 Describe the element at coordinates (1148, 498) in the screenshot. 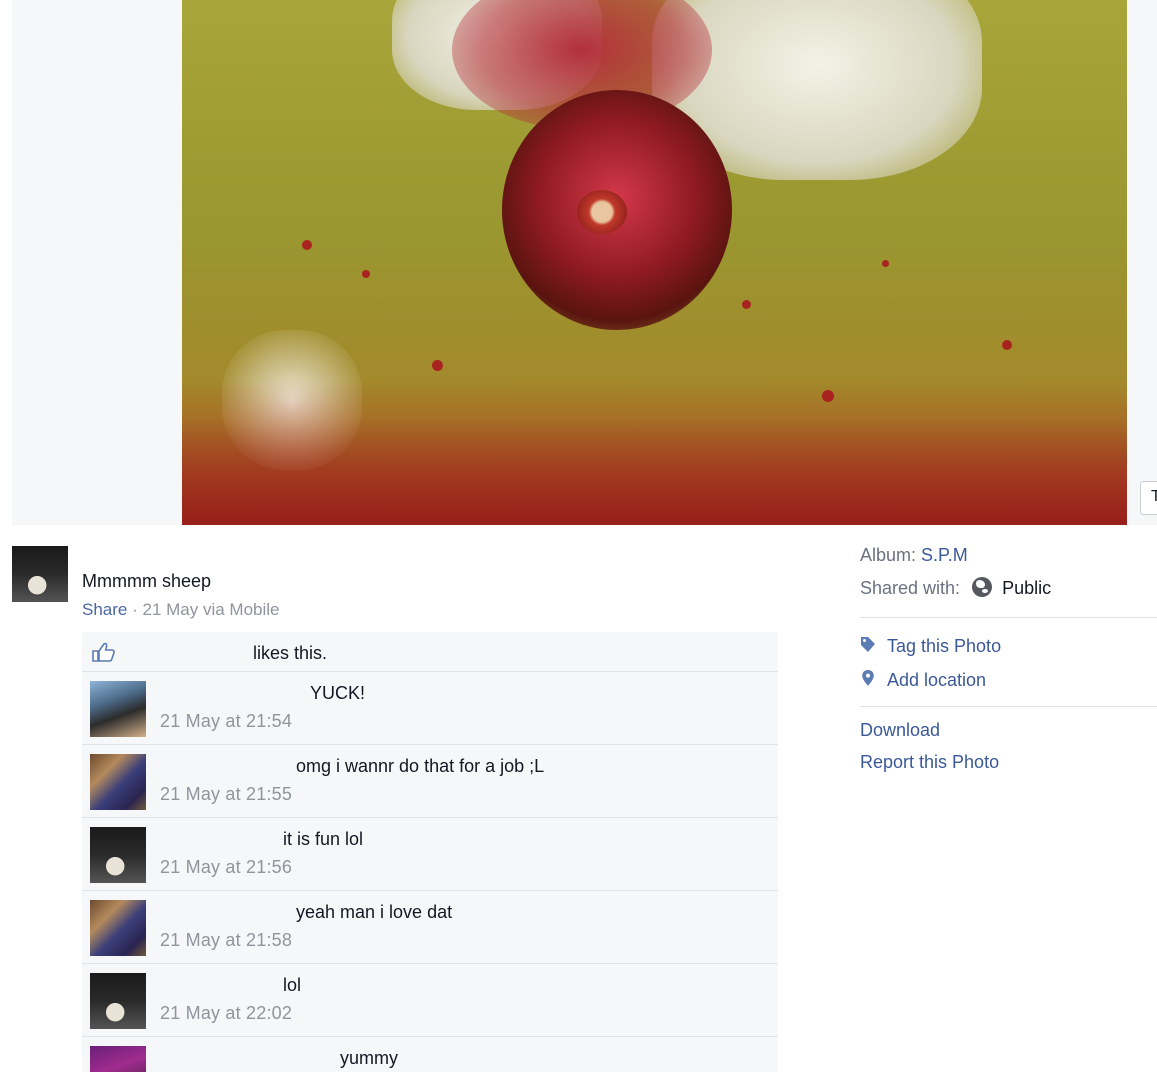

I see `photo-side-button: T` at that location.